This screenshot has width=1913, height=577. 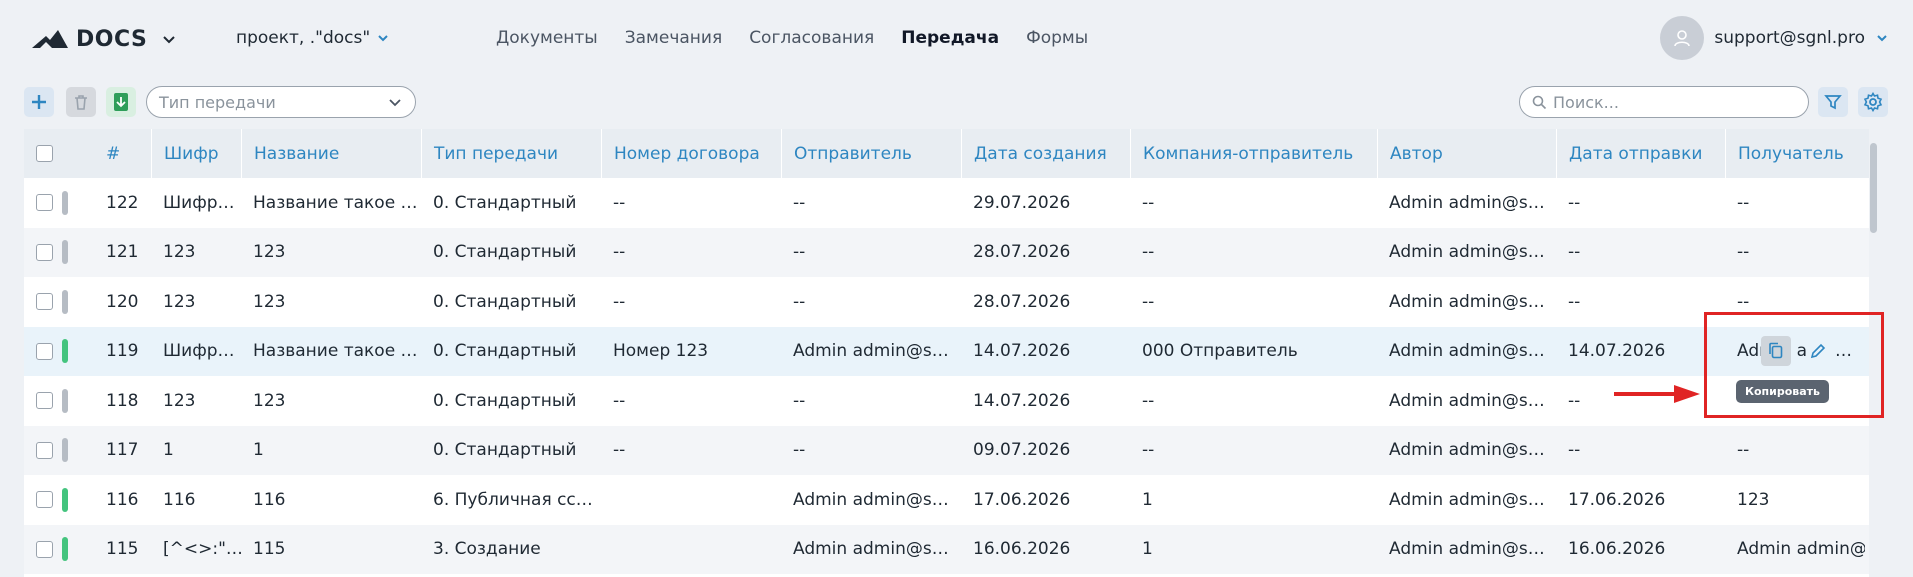 I want to click on filter-button, so click(x=1833, y=102).